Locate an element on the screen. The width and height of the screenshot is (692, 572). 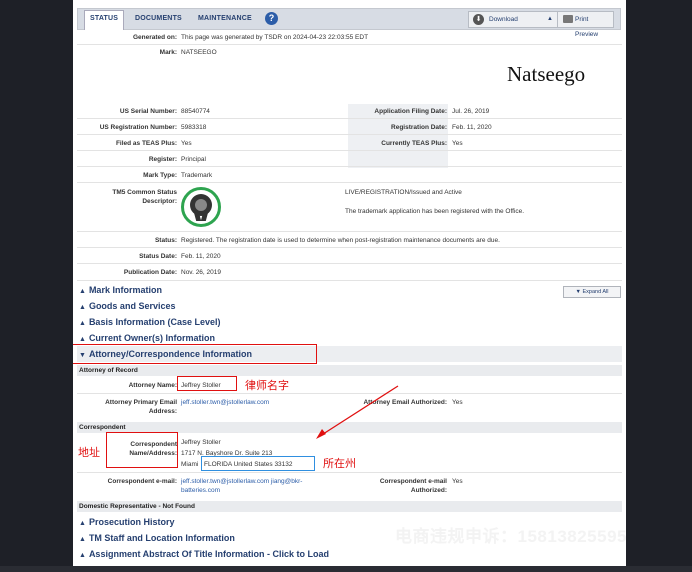
bottom-strip is located at coordinates (346, 569).